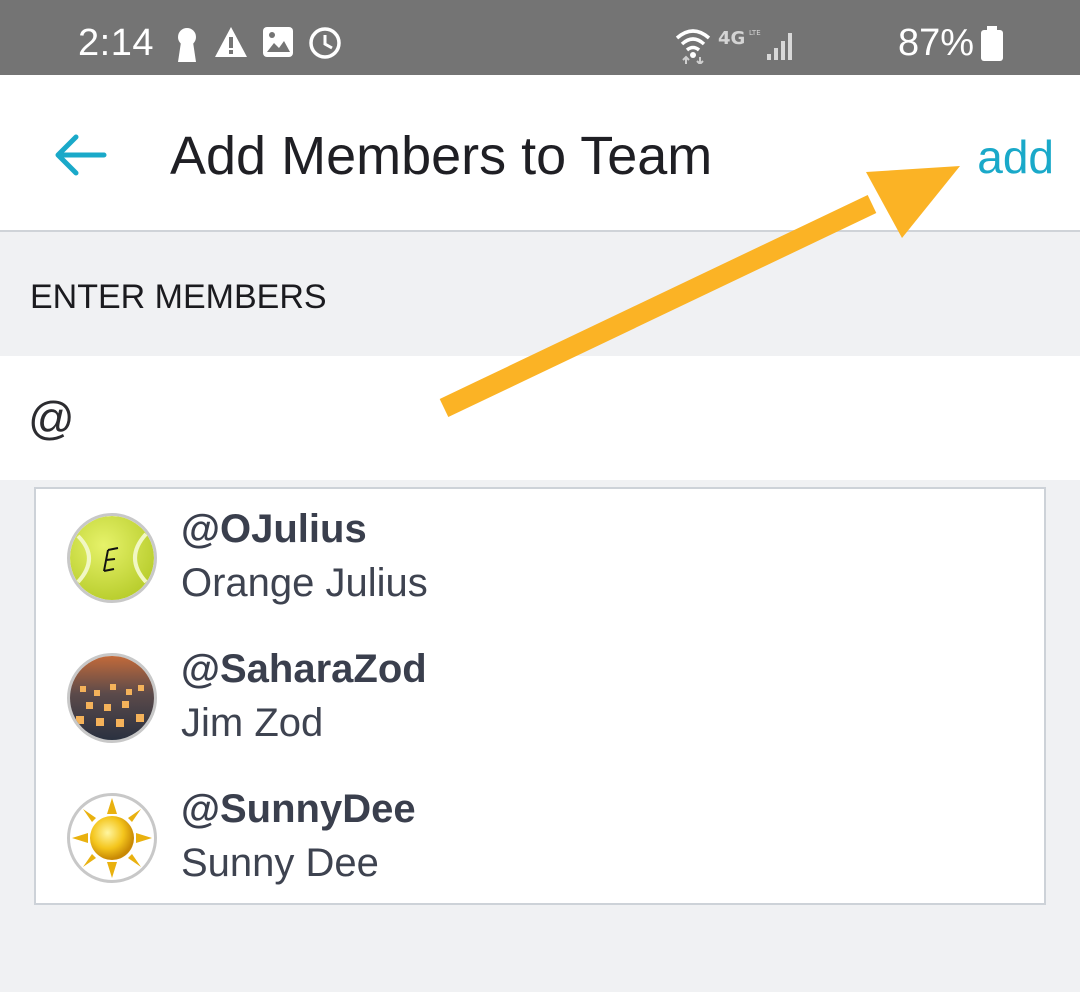 This screenshot has width=1080, height=992. What do you see at coordinates (540, 699) in the screenshot?
I see `suggestion-item: @SaharaZod Jim Zod` at bounding box center [540, 699].